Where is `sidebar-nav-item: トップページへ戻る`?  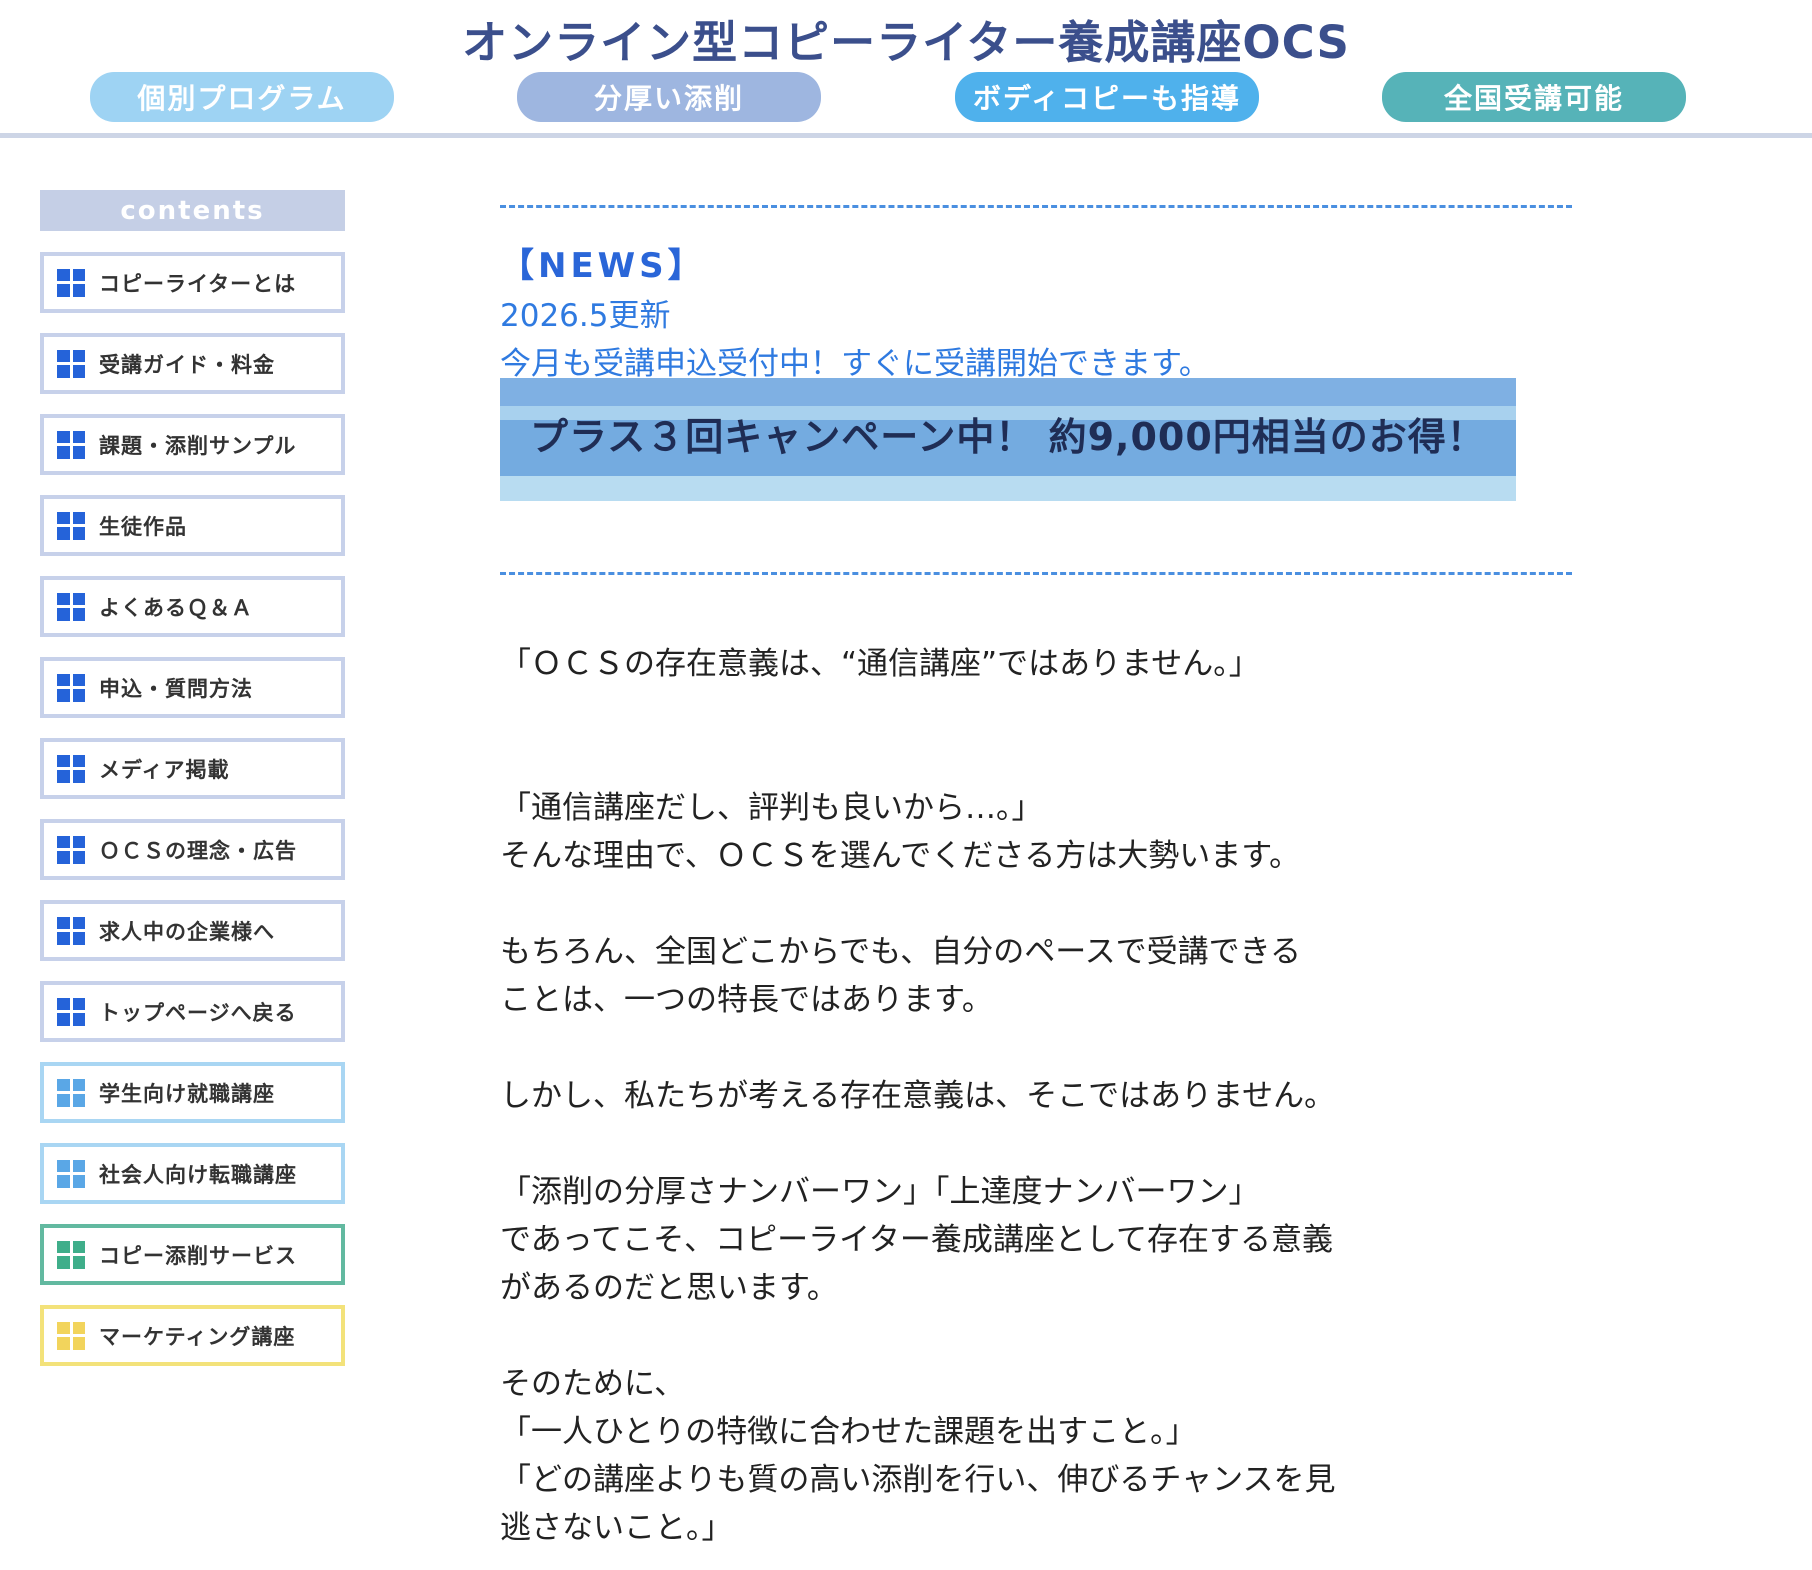
sidebar-nav-item: トップページへ戻る is located at coordinates (192, 1011).